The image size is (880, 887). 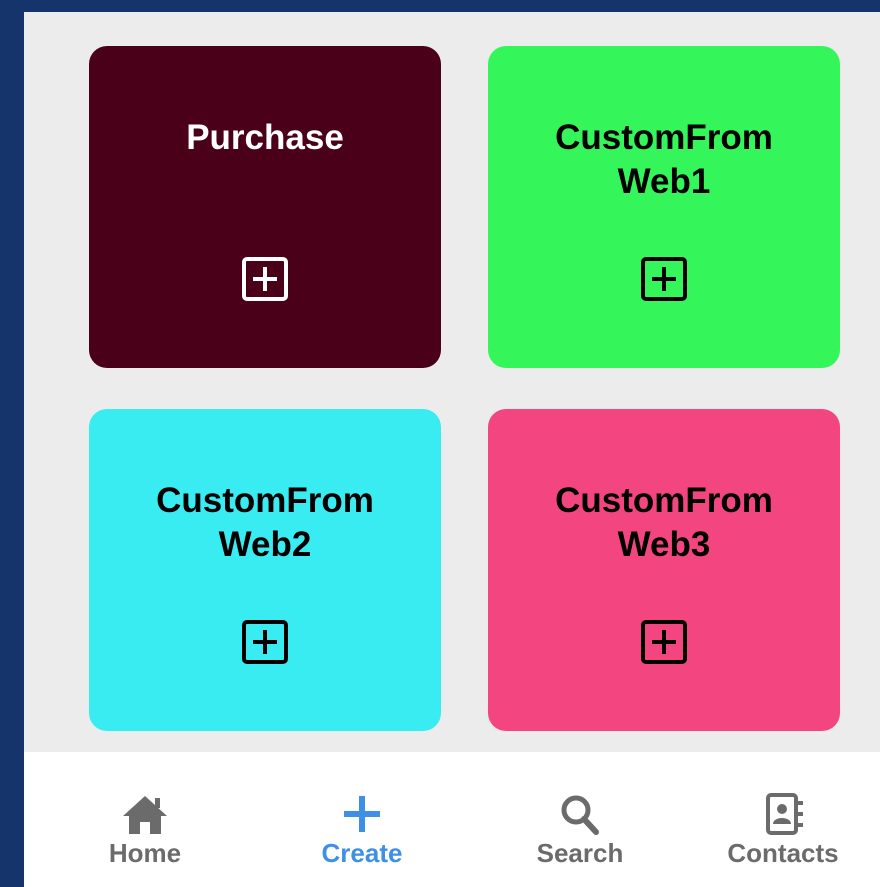 I want to click on tile-title: CustomFrom Web2, so click(x=265, y=522).